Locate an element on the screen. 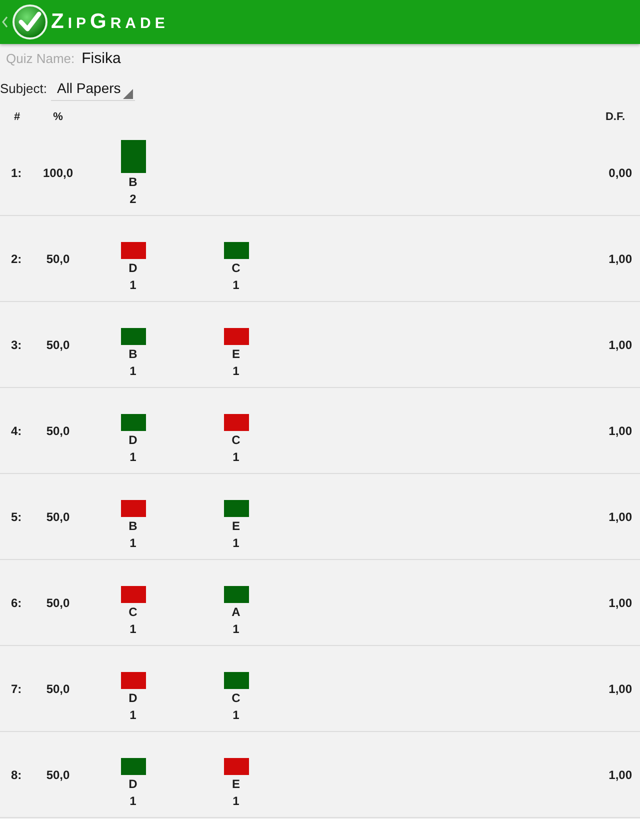  answer-count: 2 is located at coordinates (133, 199).